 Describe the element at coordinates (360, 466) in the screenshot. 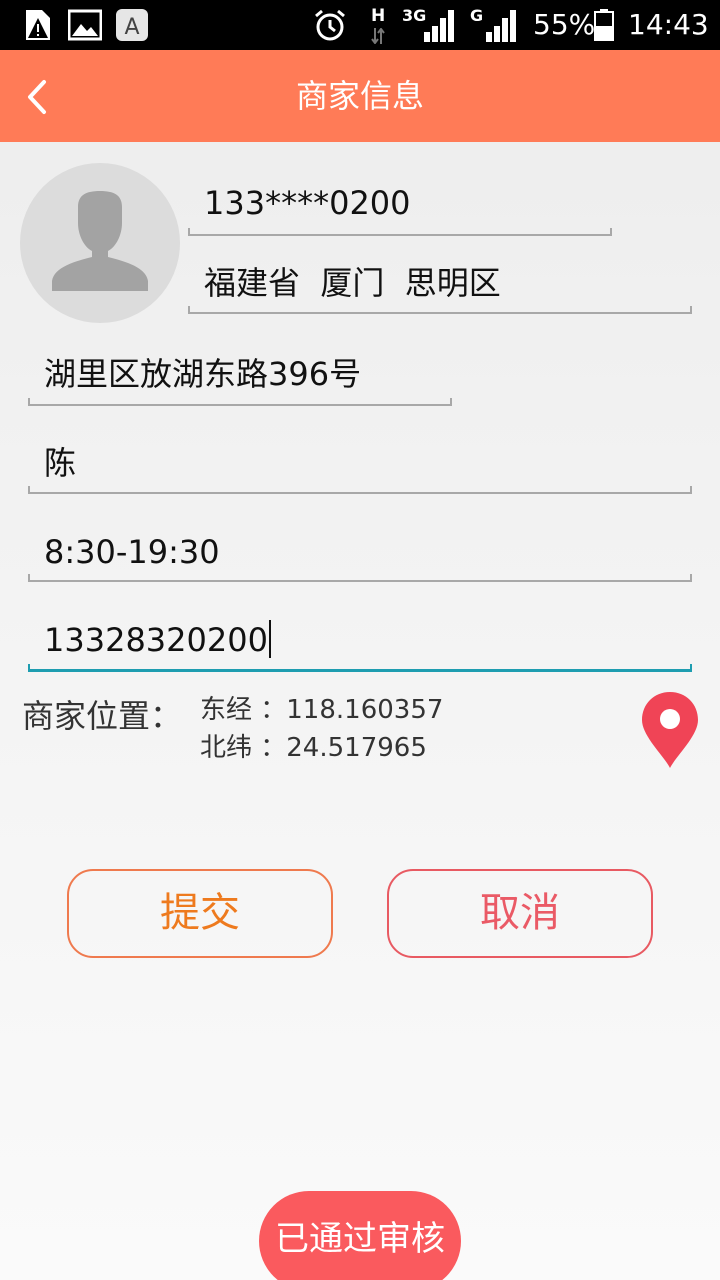

I see `contact-name-field: 陈` at that location.